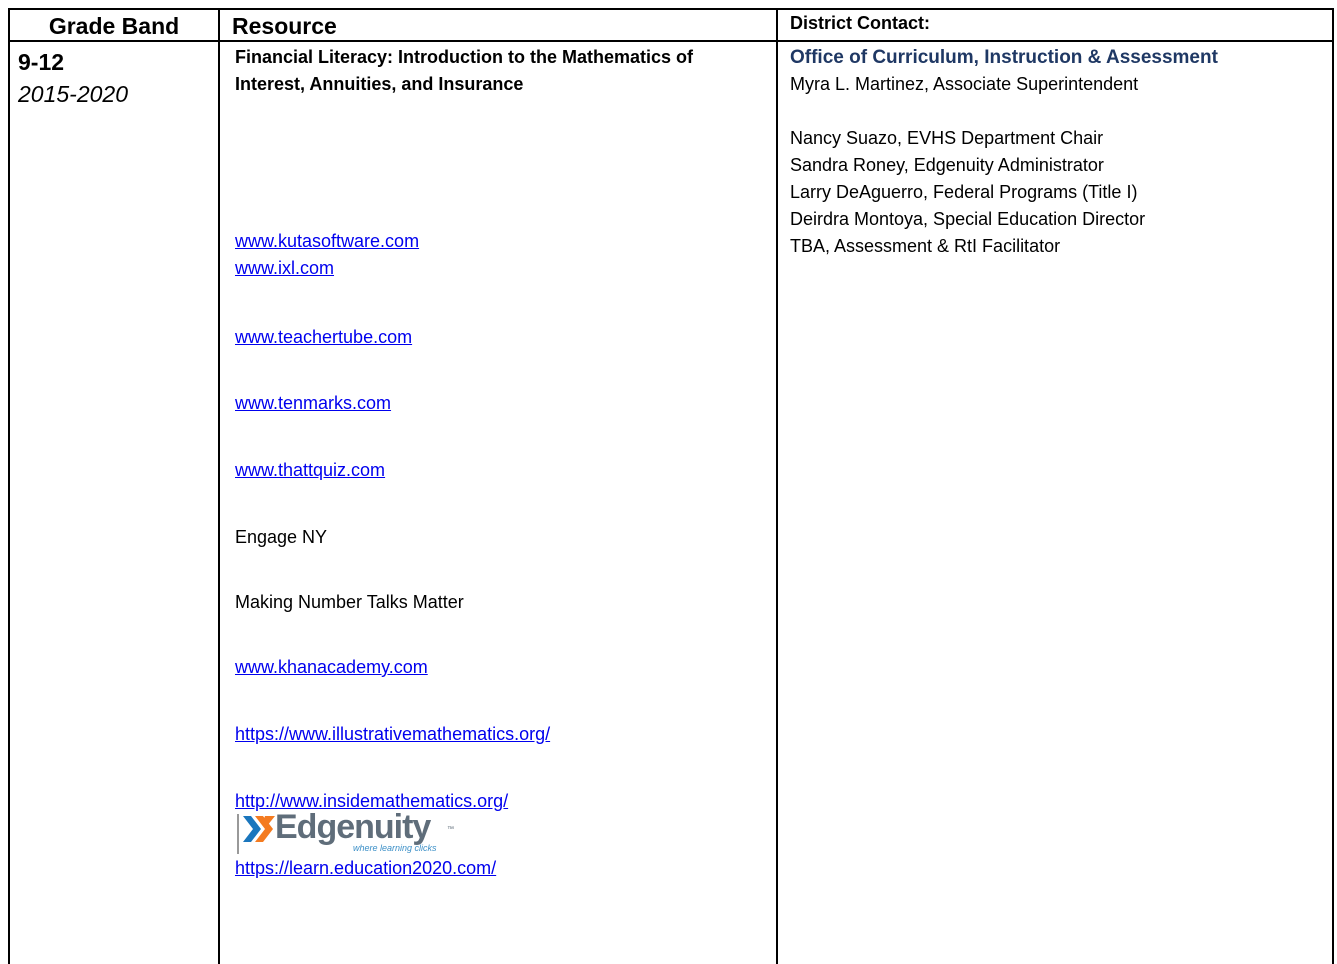  Describe the element at coordinates (284, 26) in the screenshot. I see `header-resource: Resource` at that location.